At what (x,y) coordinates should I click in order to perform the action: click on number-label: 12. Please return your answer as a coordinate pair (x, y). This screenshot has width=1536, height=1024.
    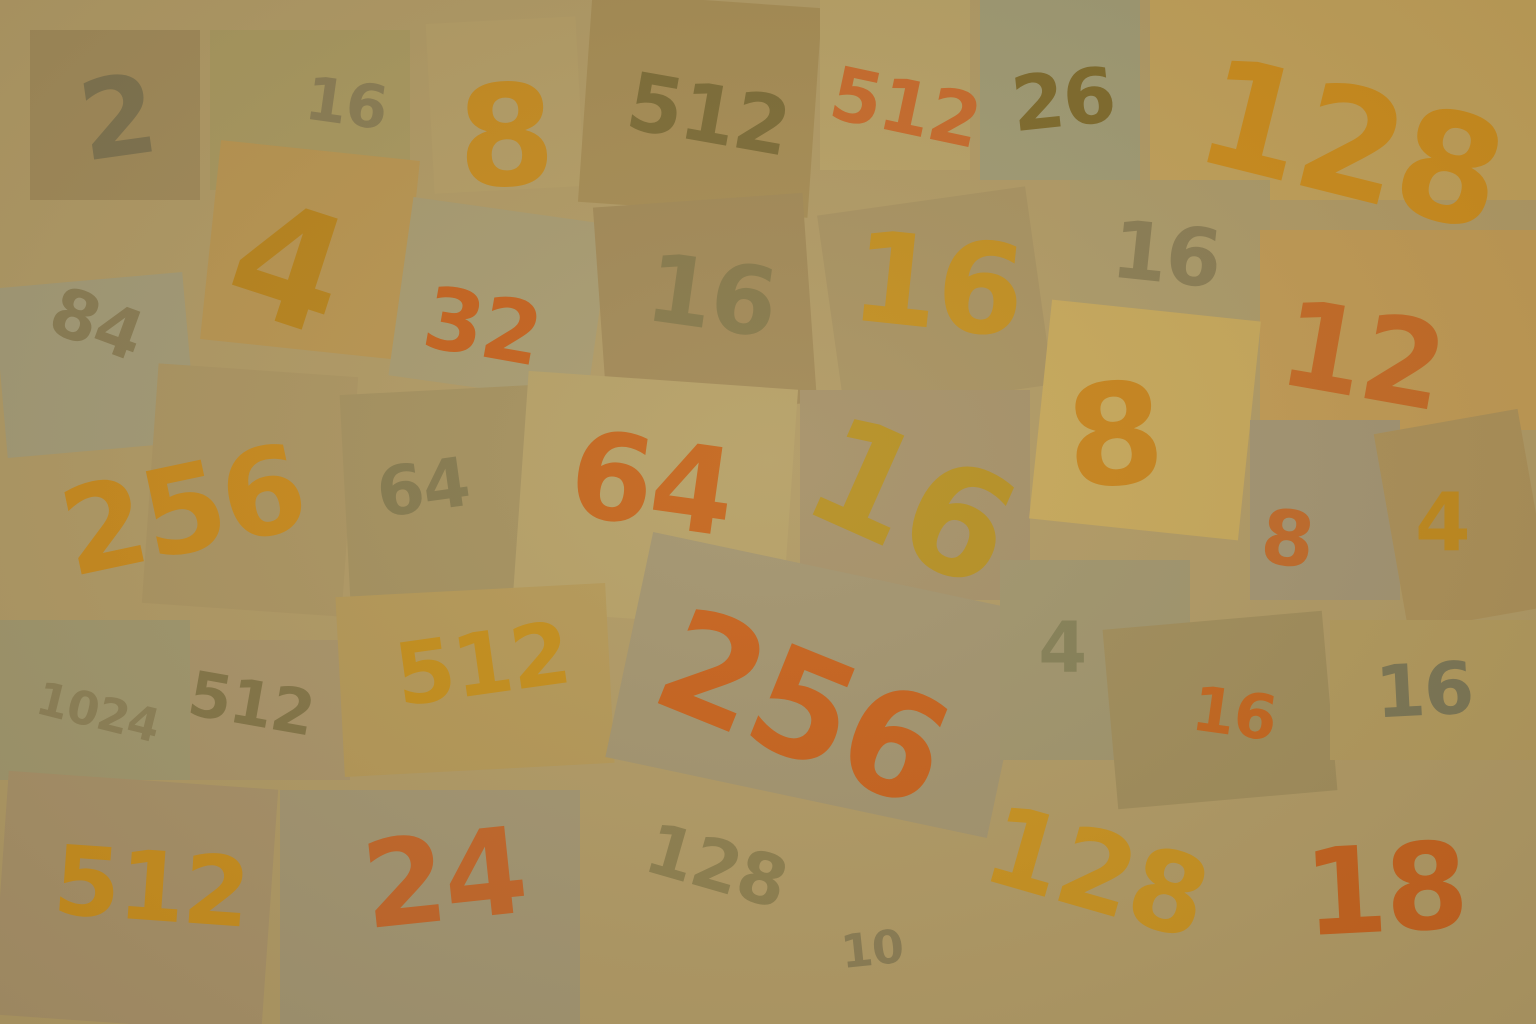
    Looking at the image, I should click on (1362, 356).